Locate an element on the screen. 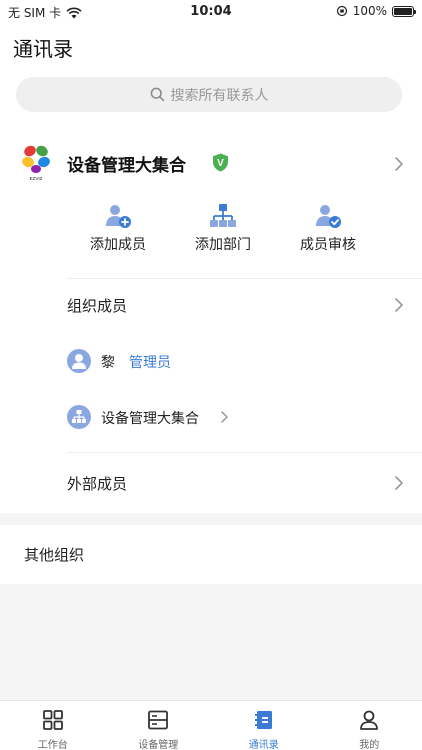 The image size is (422, 750). other-orgs-row: 其他组织 is located at coordinates (211, 554).